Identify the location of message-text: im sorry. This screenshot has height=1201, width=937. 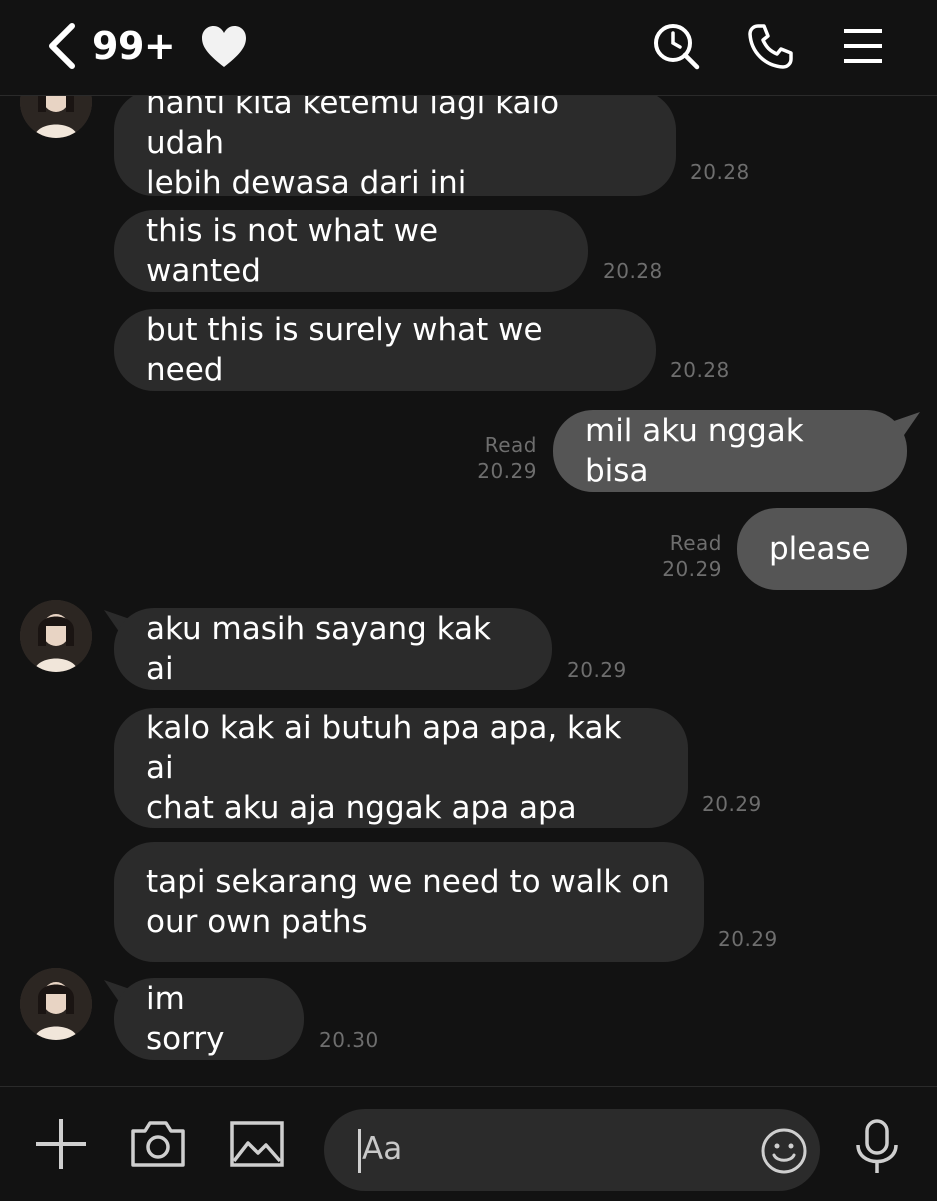
(185, 1019).